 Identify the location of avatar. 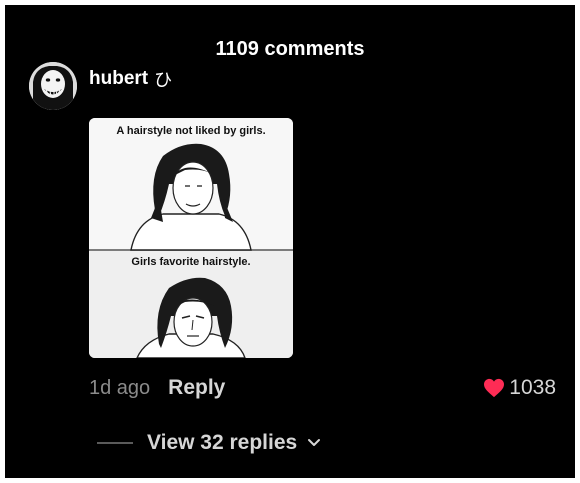
(53, 86).